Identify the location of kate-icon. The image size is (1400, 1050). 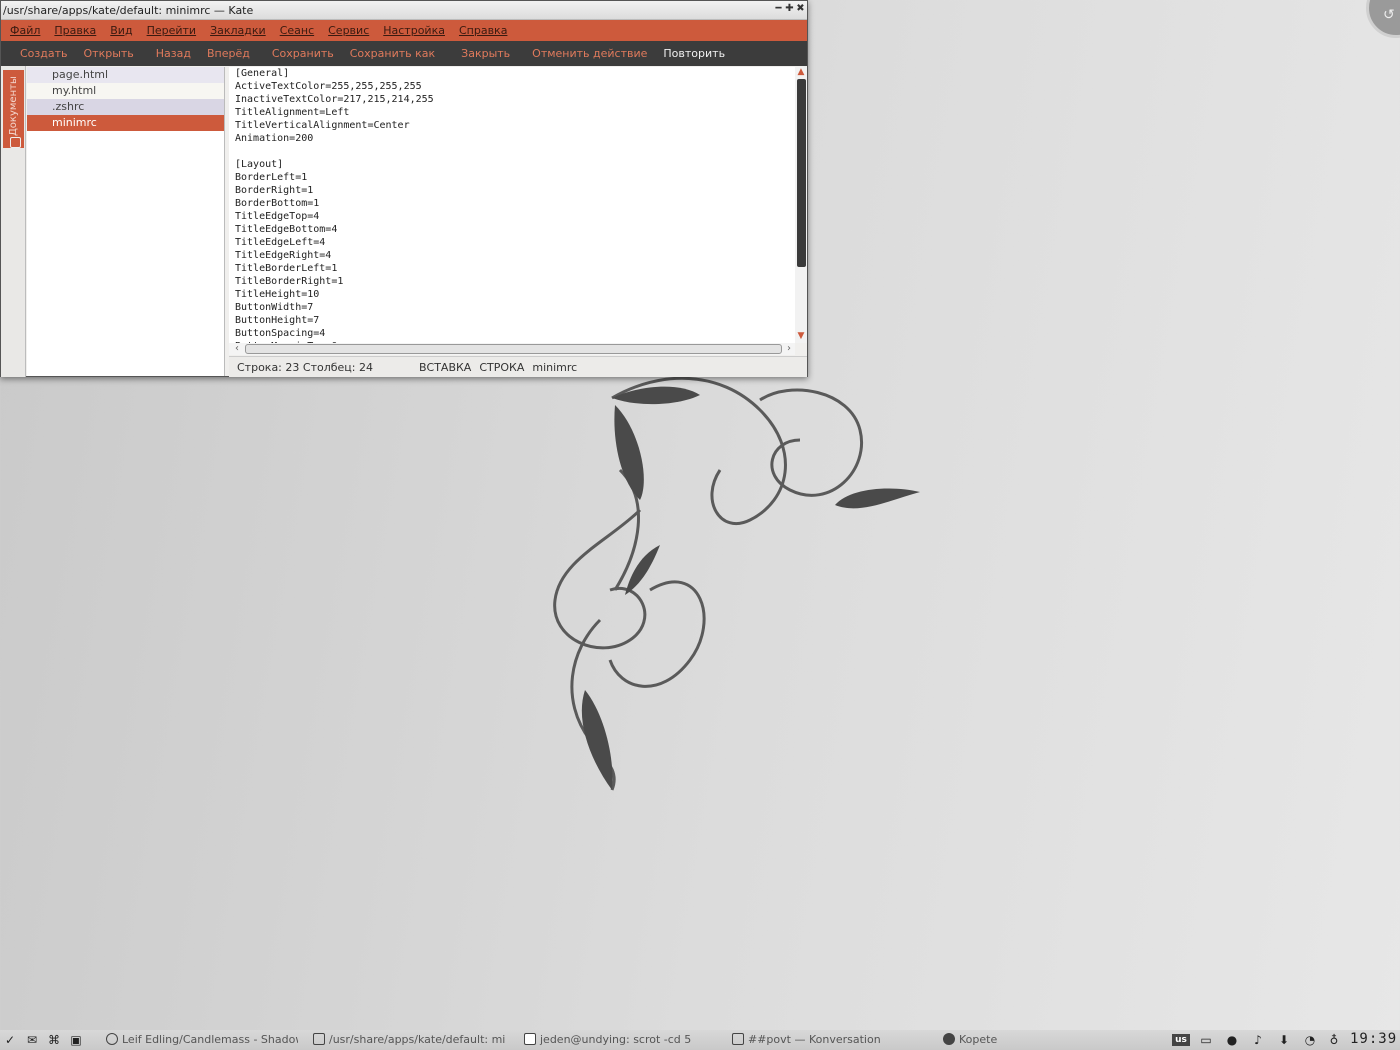
(319, 1039).